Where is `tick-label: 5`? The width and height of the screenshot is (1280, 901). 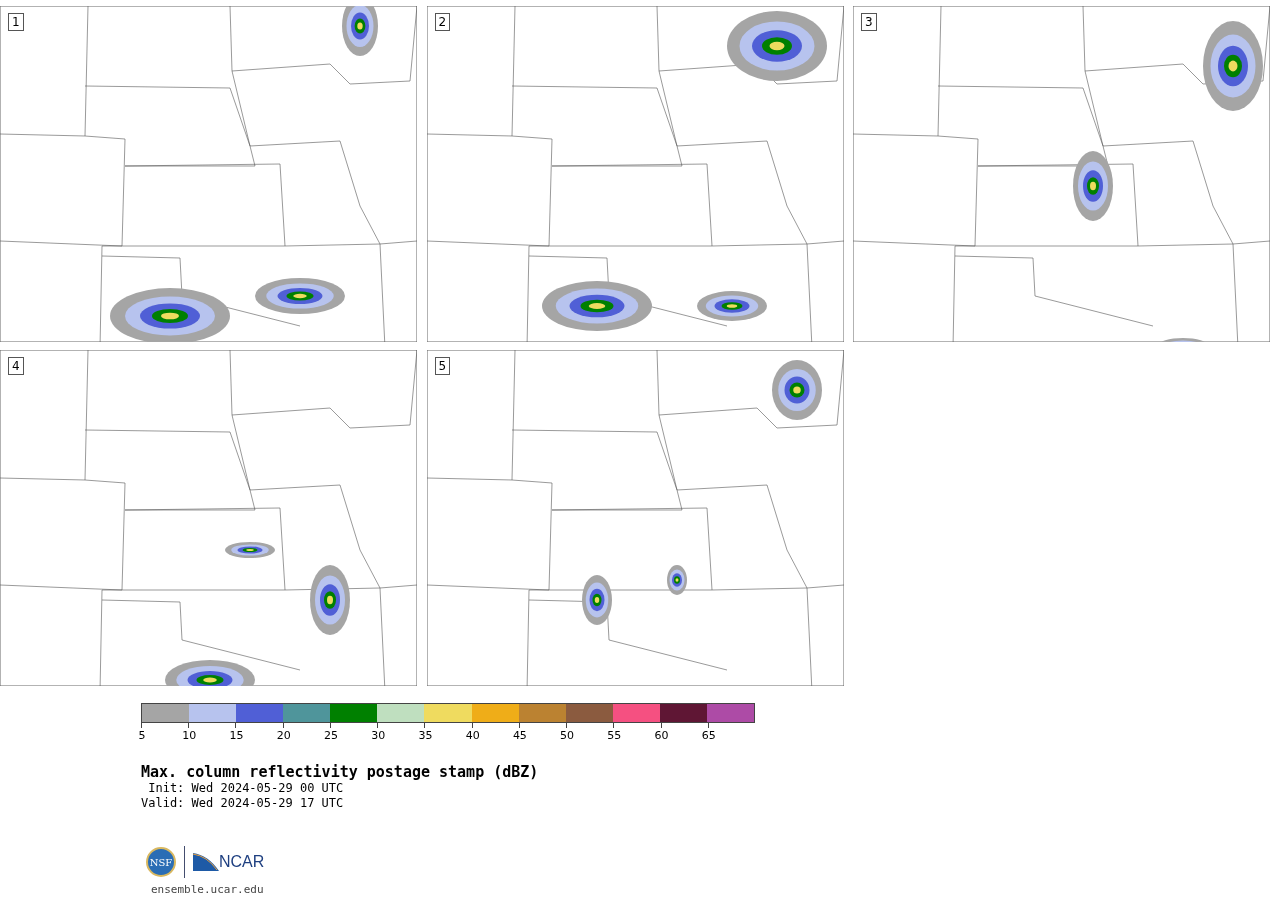 tick-label: 5 is located at coordinates (142, 735).